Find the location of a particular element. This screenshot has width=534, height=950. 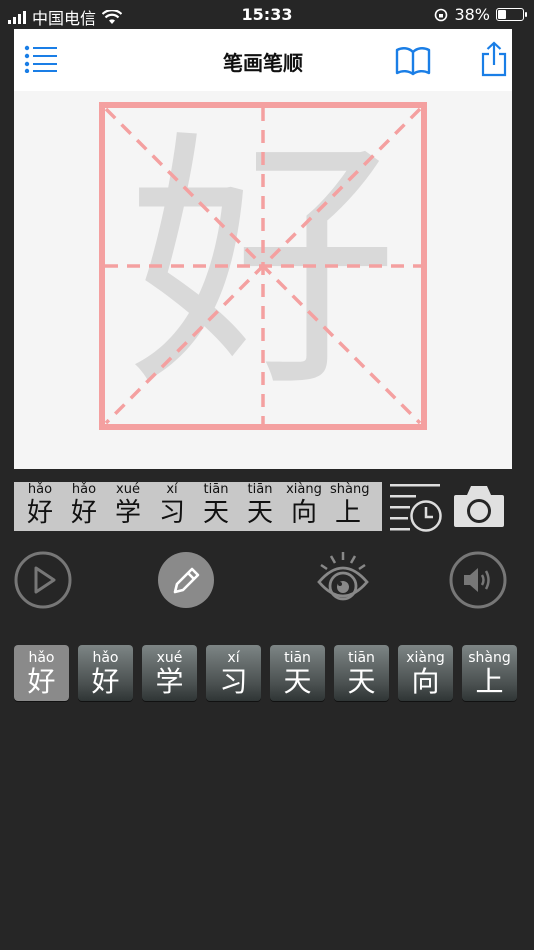

strip-char: shàng 上 is located at coordinates (350, 506).